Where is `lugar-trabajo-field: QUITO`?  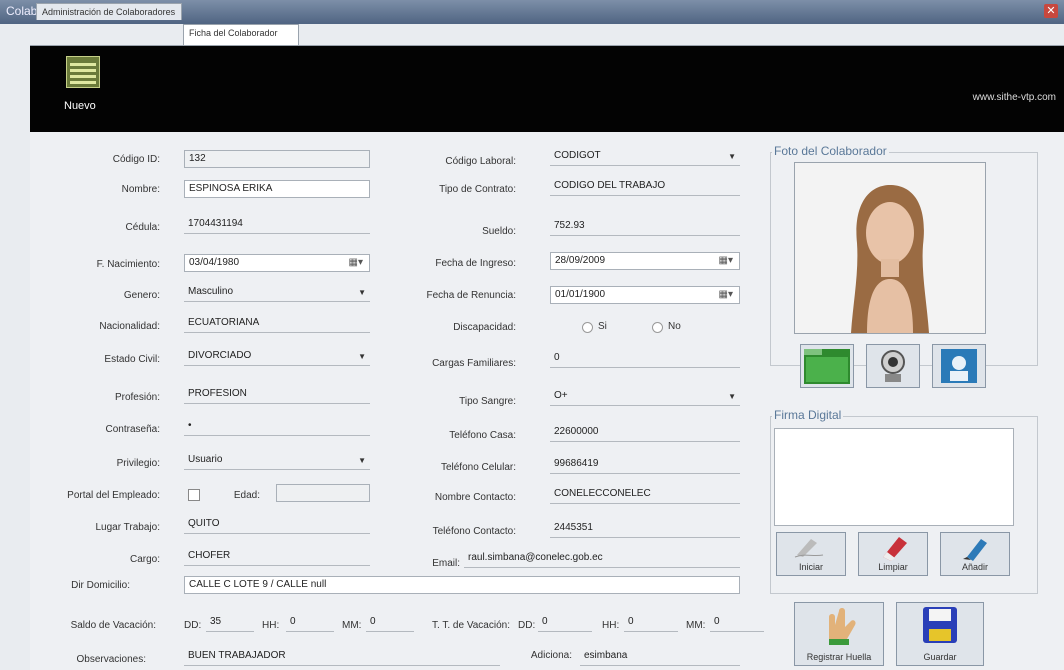 lugar-trabajo-field: QUITO is located at coordinates (277, 525).